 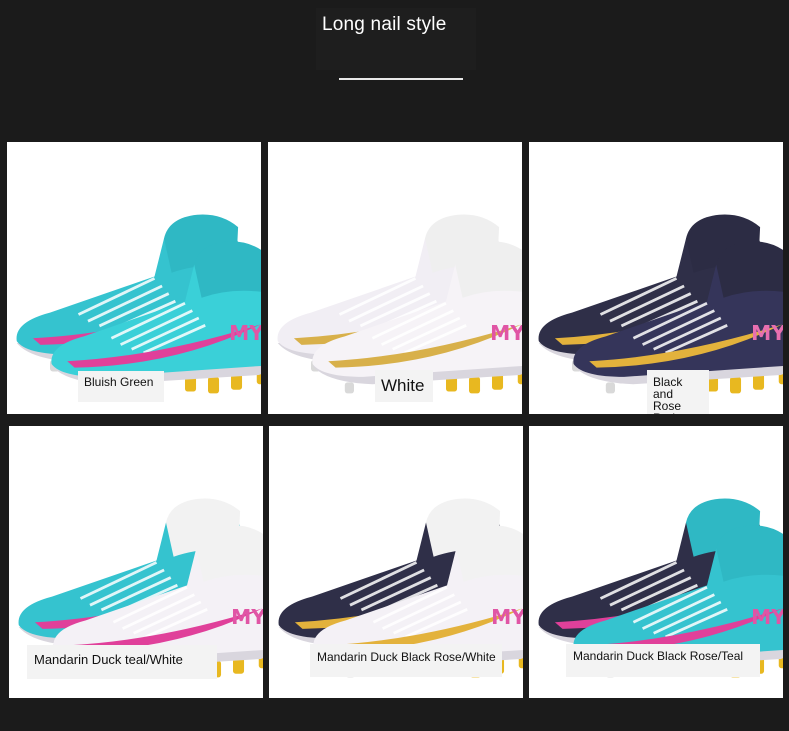 What do you see at coordinates (656, 562) in the screenshot?
I see `product-card-mandarin-duck-black-rose-teal: MYOSMYOS Mandarin Duck Black Rose/Teal` at bounding box center [656, 562].